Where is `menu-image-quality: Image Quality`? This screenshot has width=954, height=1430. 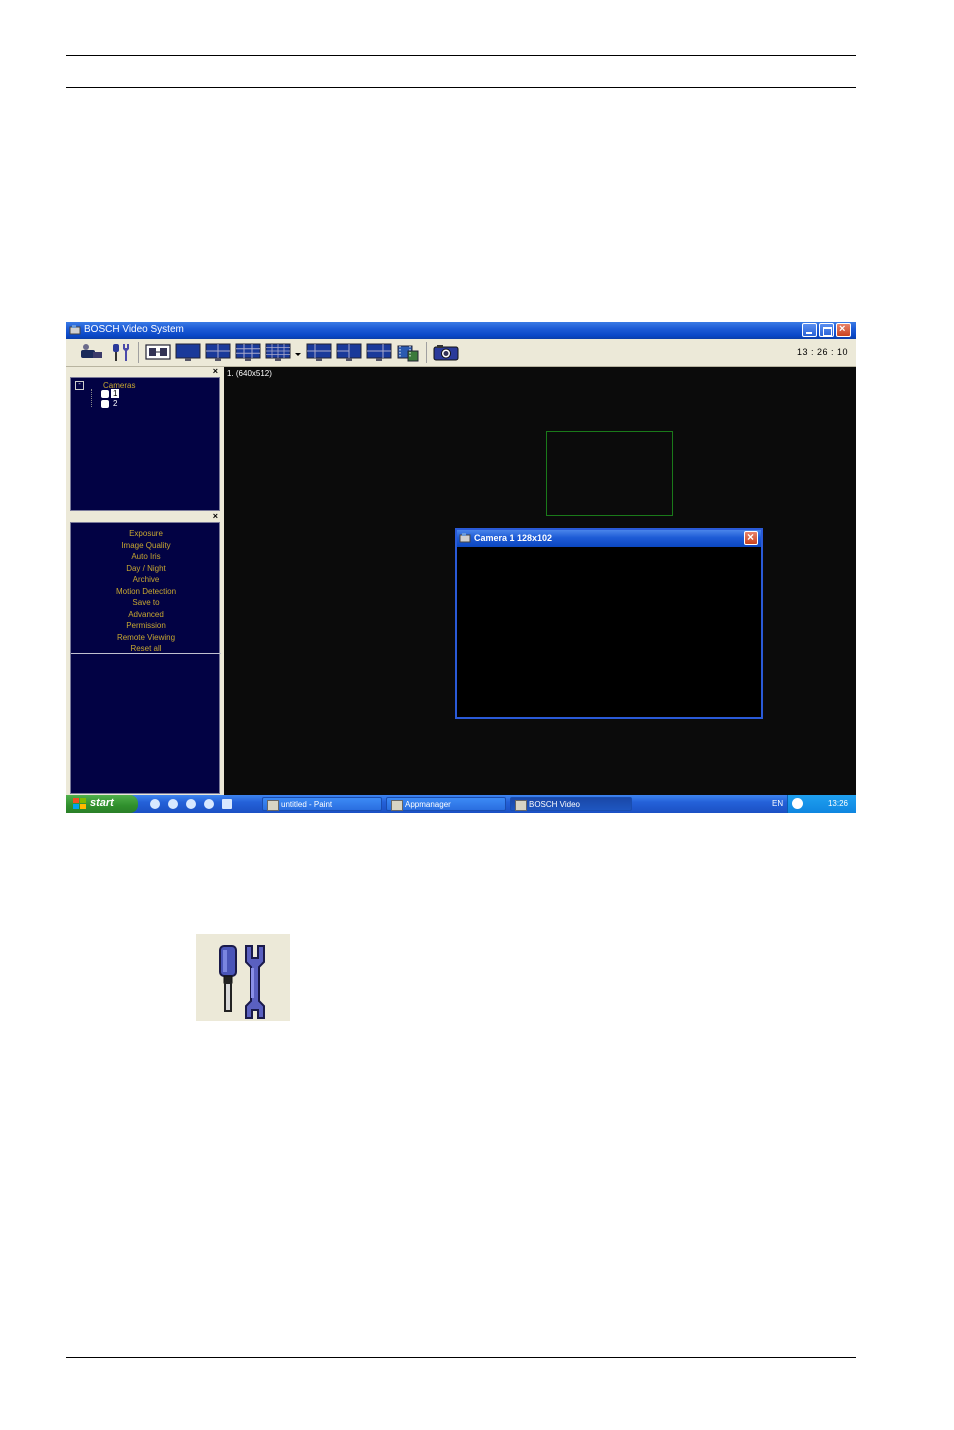 menu-image-quality: Image Quality is located at coordinates (146, 546).